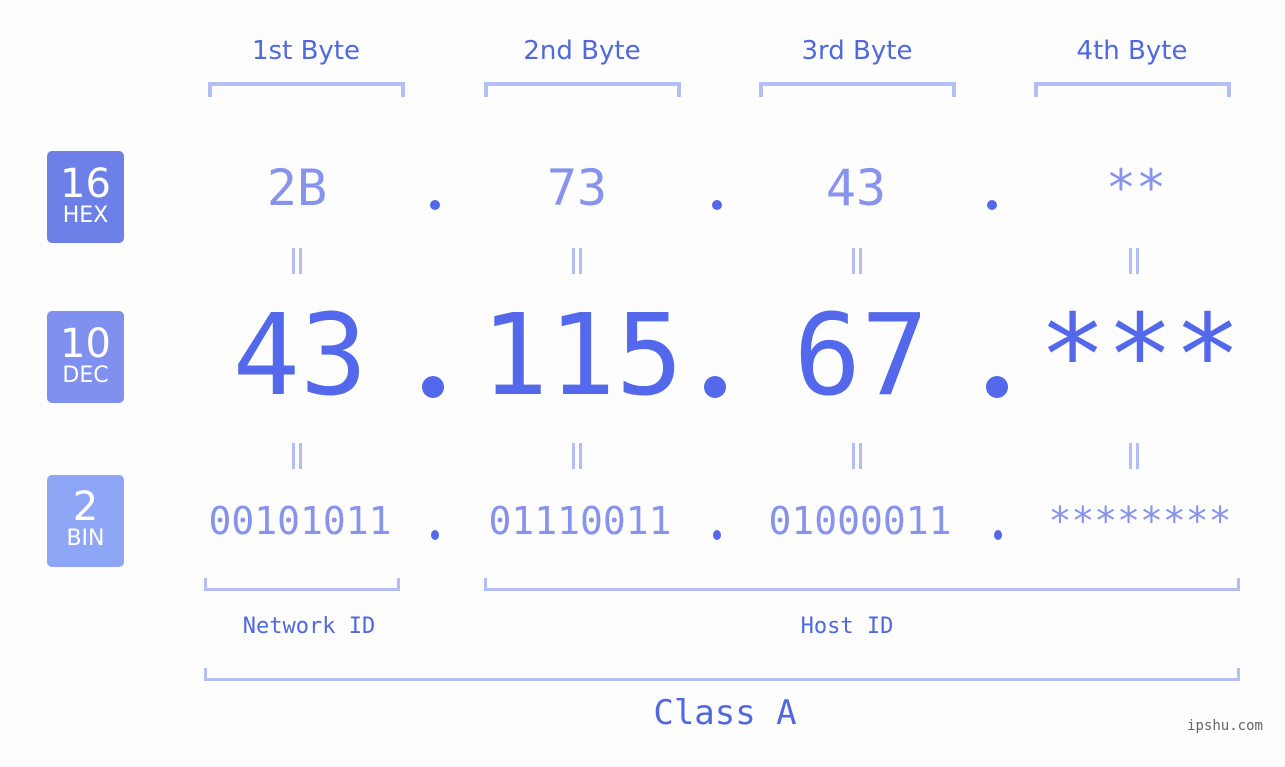  I want to click on hex-byte-3: 43, so click(856, 188).